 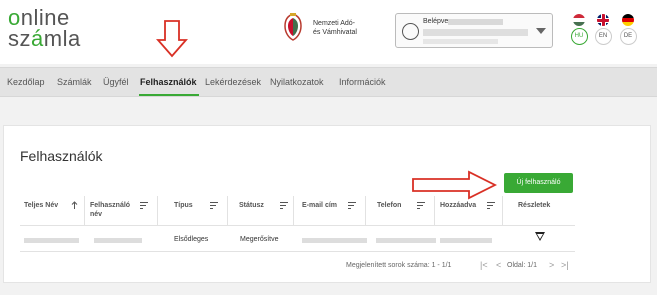 What do you see at coordinates (475, 22) in the screenshot?
I see `redacted-user-id` at bounding box center [475, 22].